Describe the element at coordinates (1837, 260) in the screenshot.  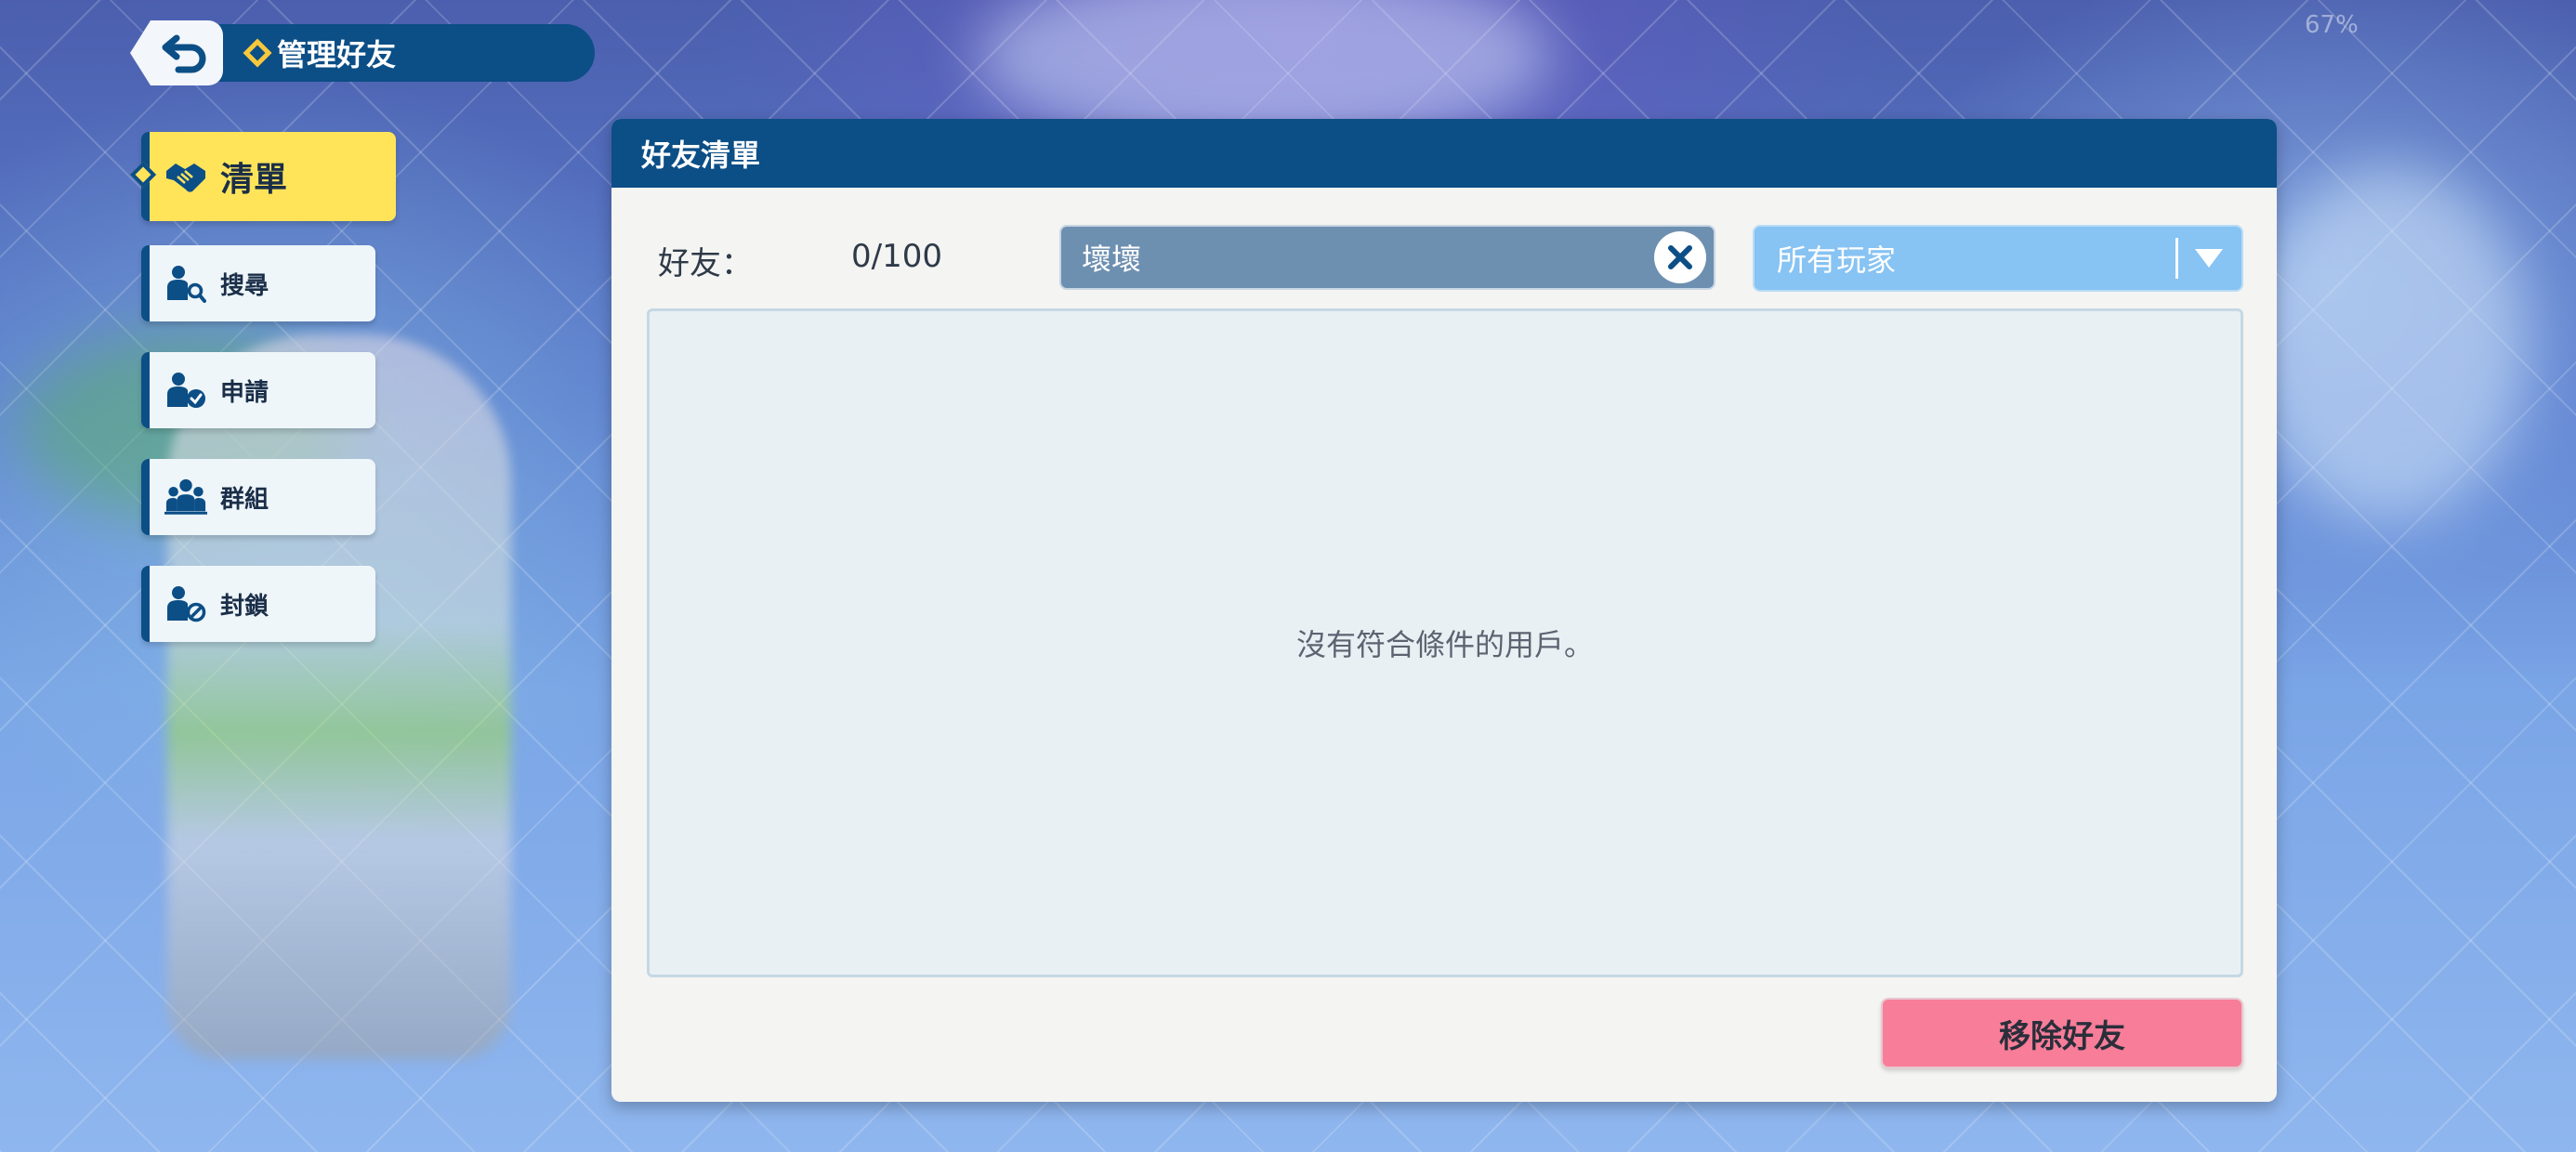
I see `filter-selected-value: 所有玩家` at that location.